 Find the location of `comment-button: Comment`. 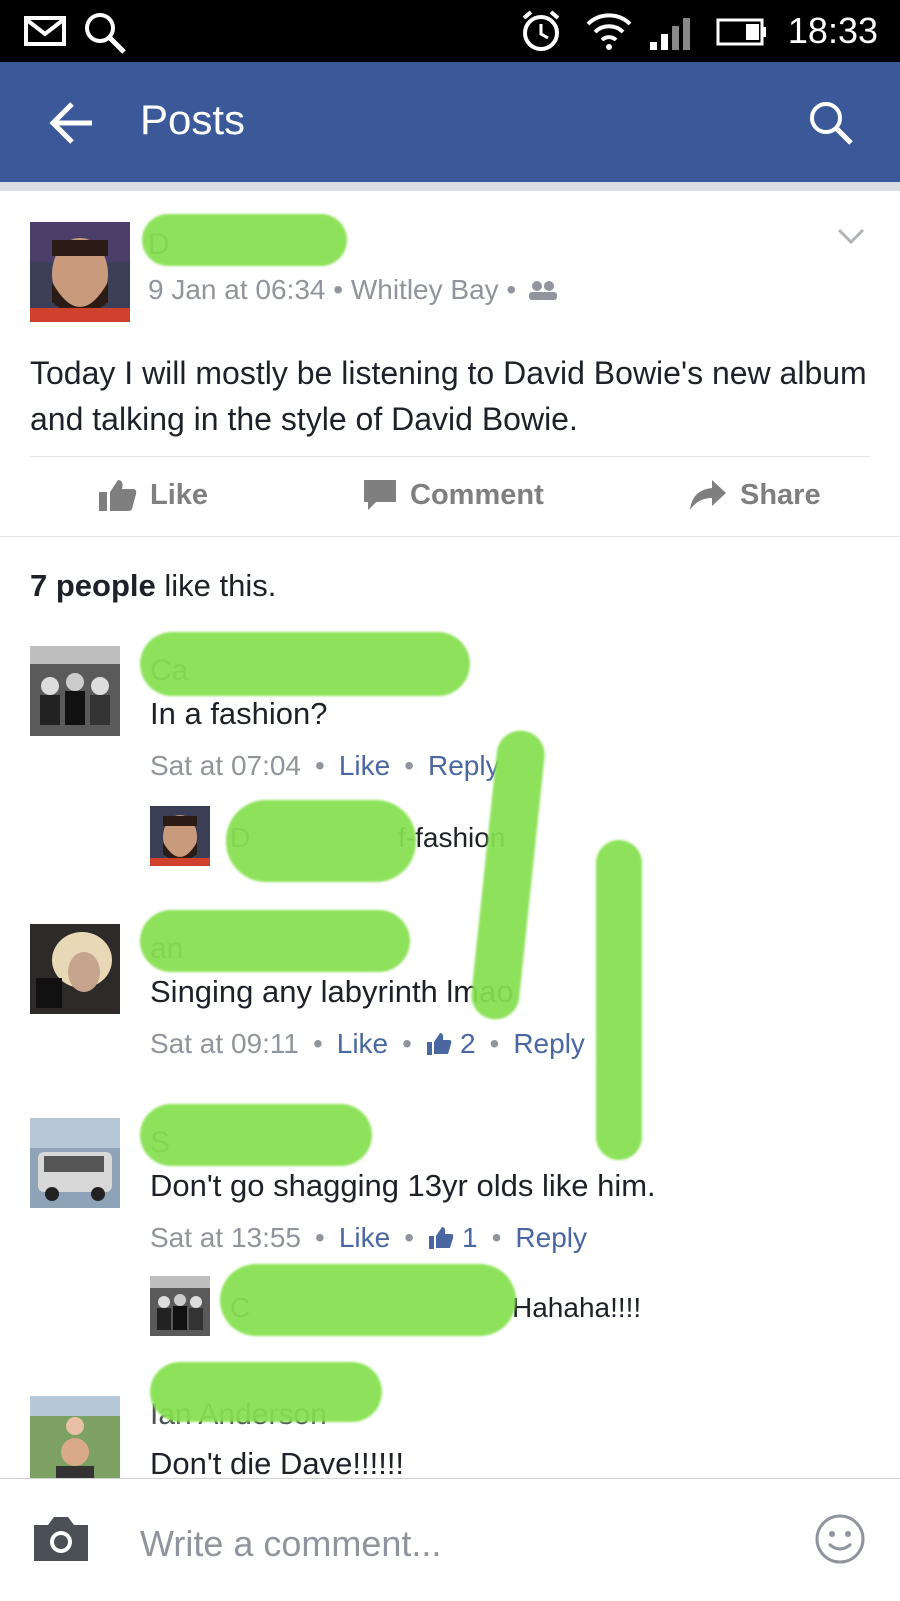

comment-button: Comment is located at coordinates (453, 495).